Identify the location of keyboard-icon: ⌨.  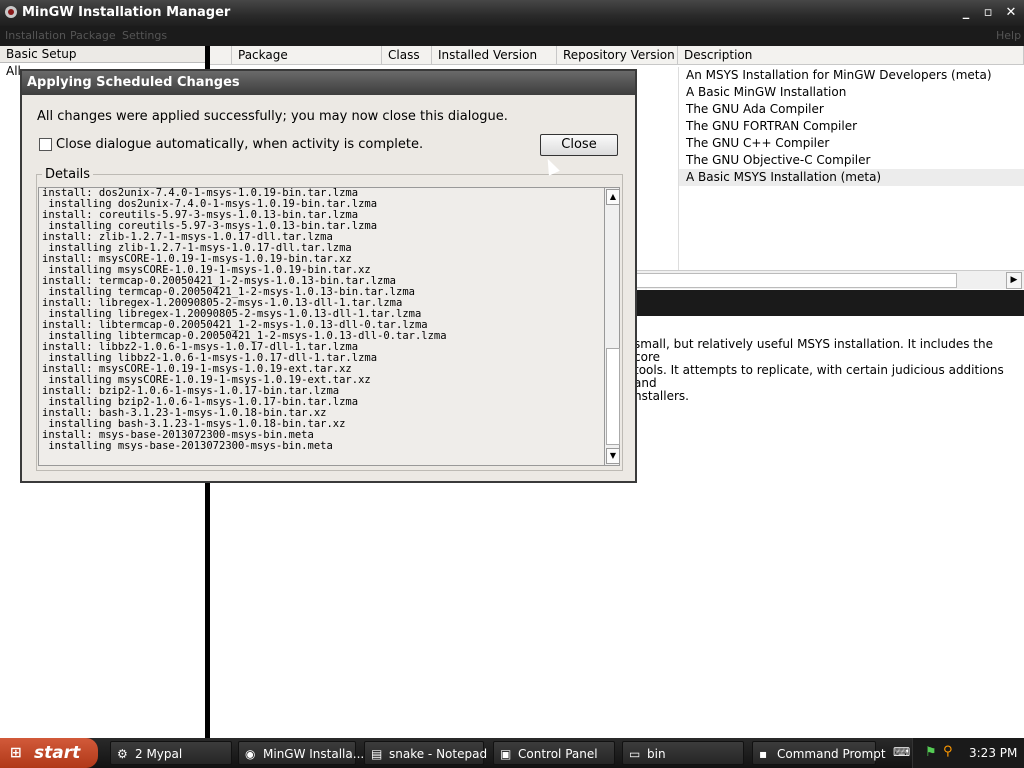
(901, 752).